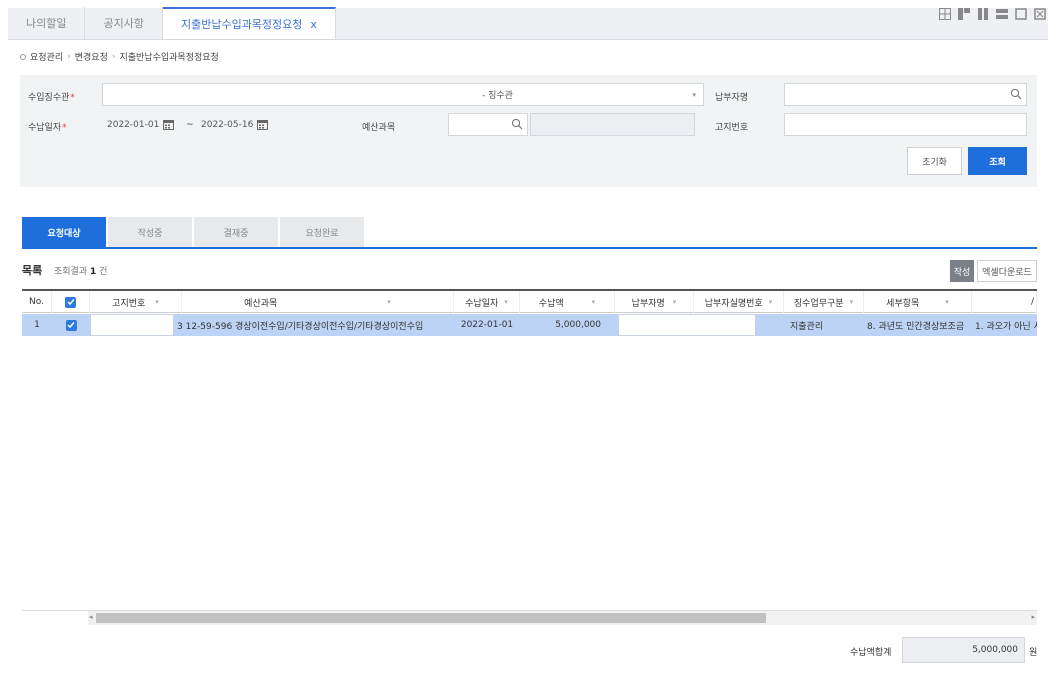  Describe the element at coordinates (732, 128) in the screenshot. I see `notice-label: 고지번호` at that location.